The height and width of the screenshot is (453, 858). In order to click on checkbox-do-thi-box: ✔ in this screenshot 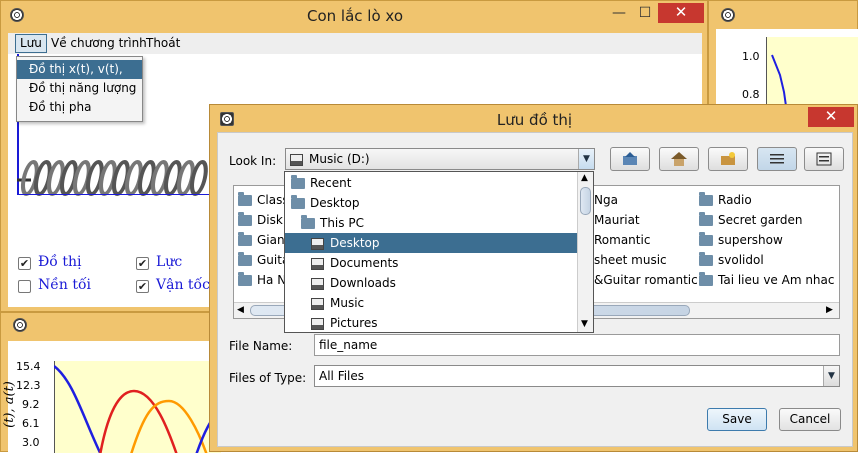, I will do `click(24, 263)`.